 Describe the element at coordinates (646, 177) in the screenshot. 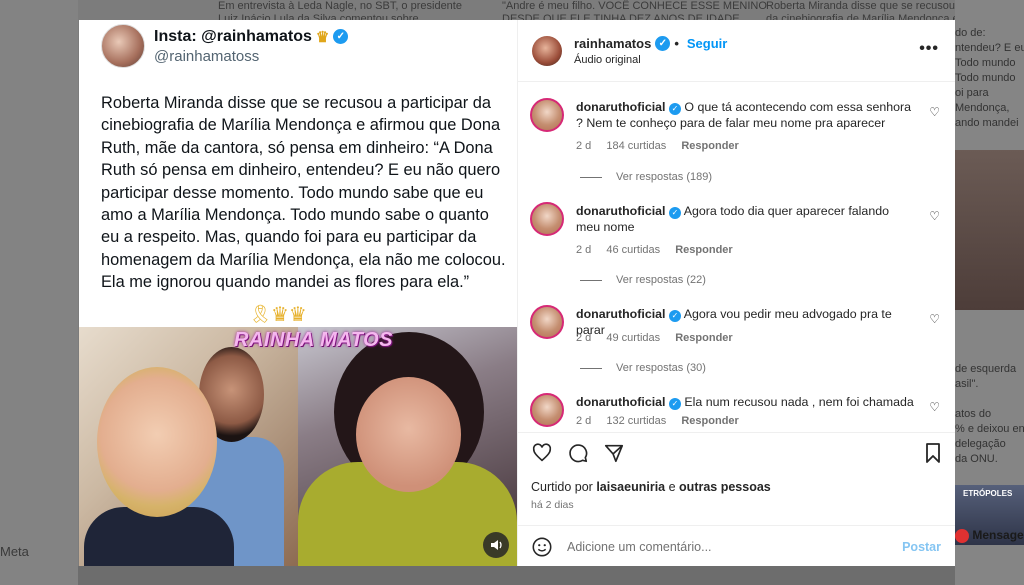

I see `view-replies-button: Ver respostas (189)` at that location.